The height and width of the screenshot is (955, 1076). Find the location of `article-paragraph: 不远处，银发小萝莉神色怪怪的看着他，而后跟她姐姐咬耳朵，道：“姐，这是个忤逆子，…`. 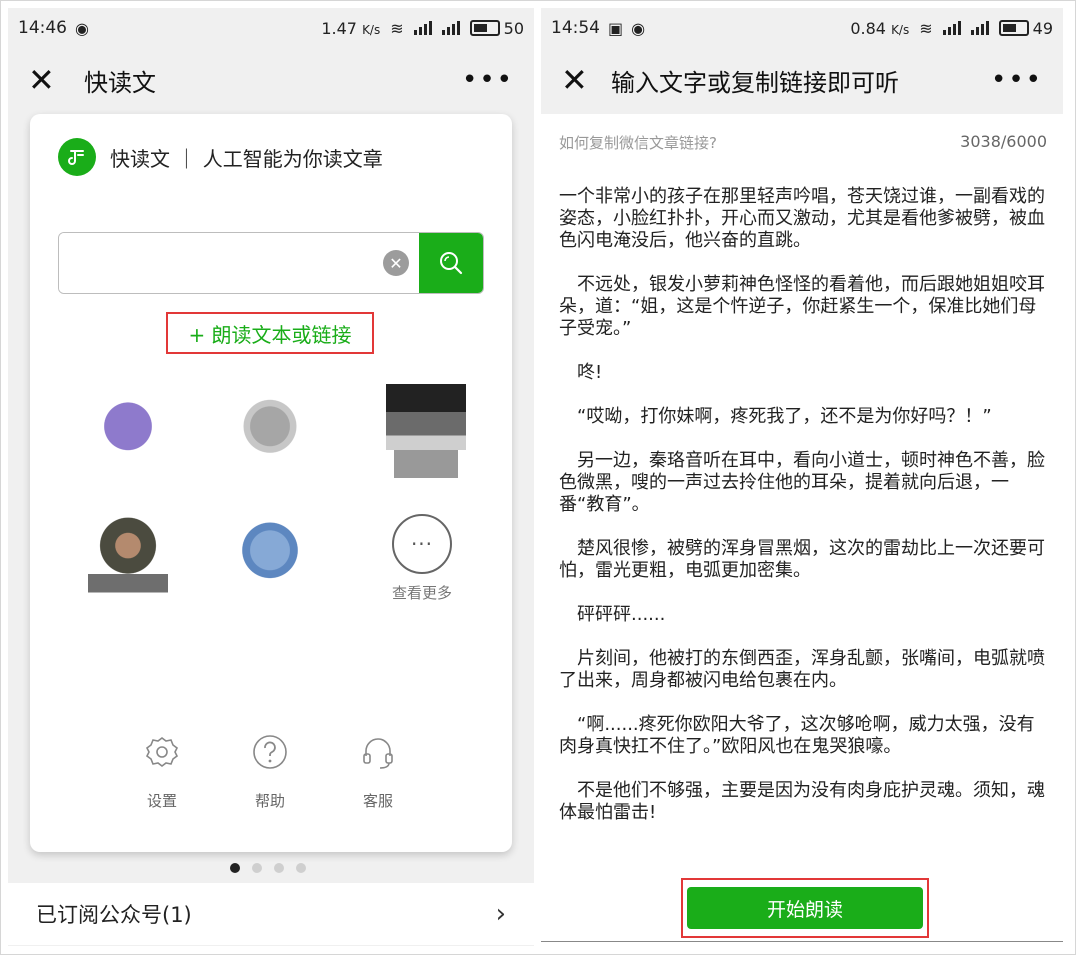

article-paragraph: 不远处，银发小萝莉神色怪怪的看着他，而后跟她姐姐咬耳朵，道：“姐，这是个忤逆子，… is located at coordinates (802, 306).